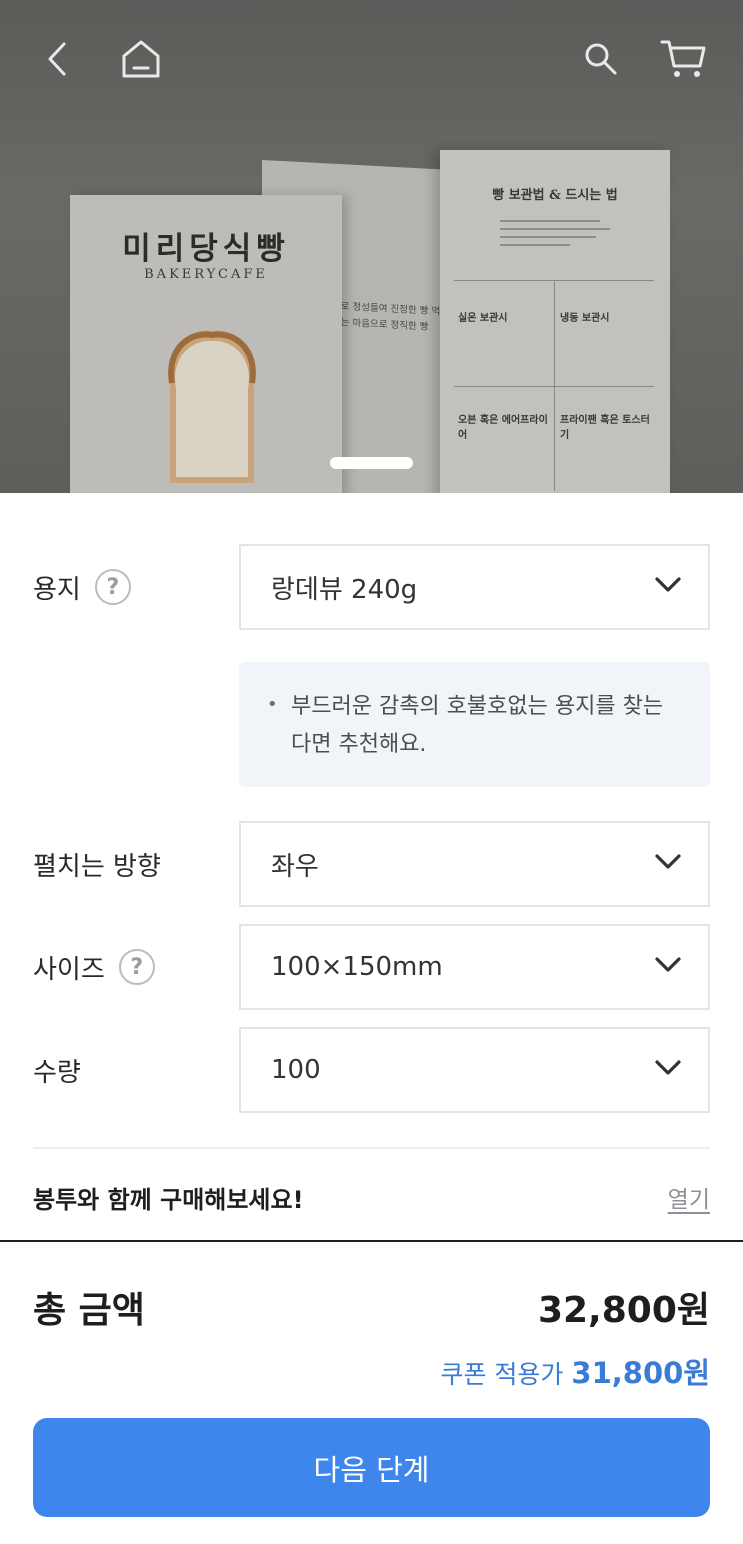 The width and height of the screenshot is (743, 1544). I want to click on leaflet-middle-text: 토로 정성들여 진정한 빵 먹는다는 마음으로 정직한 빵, so click(390, 316).